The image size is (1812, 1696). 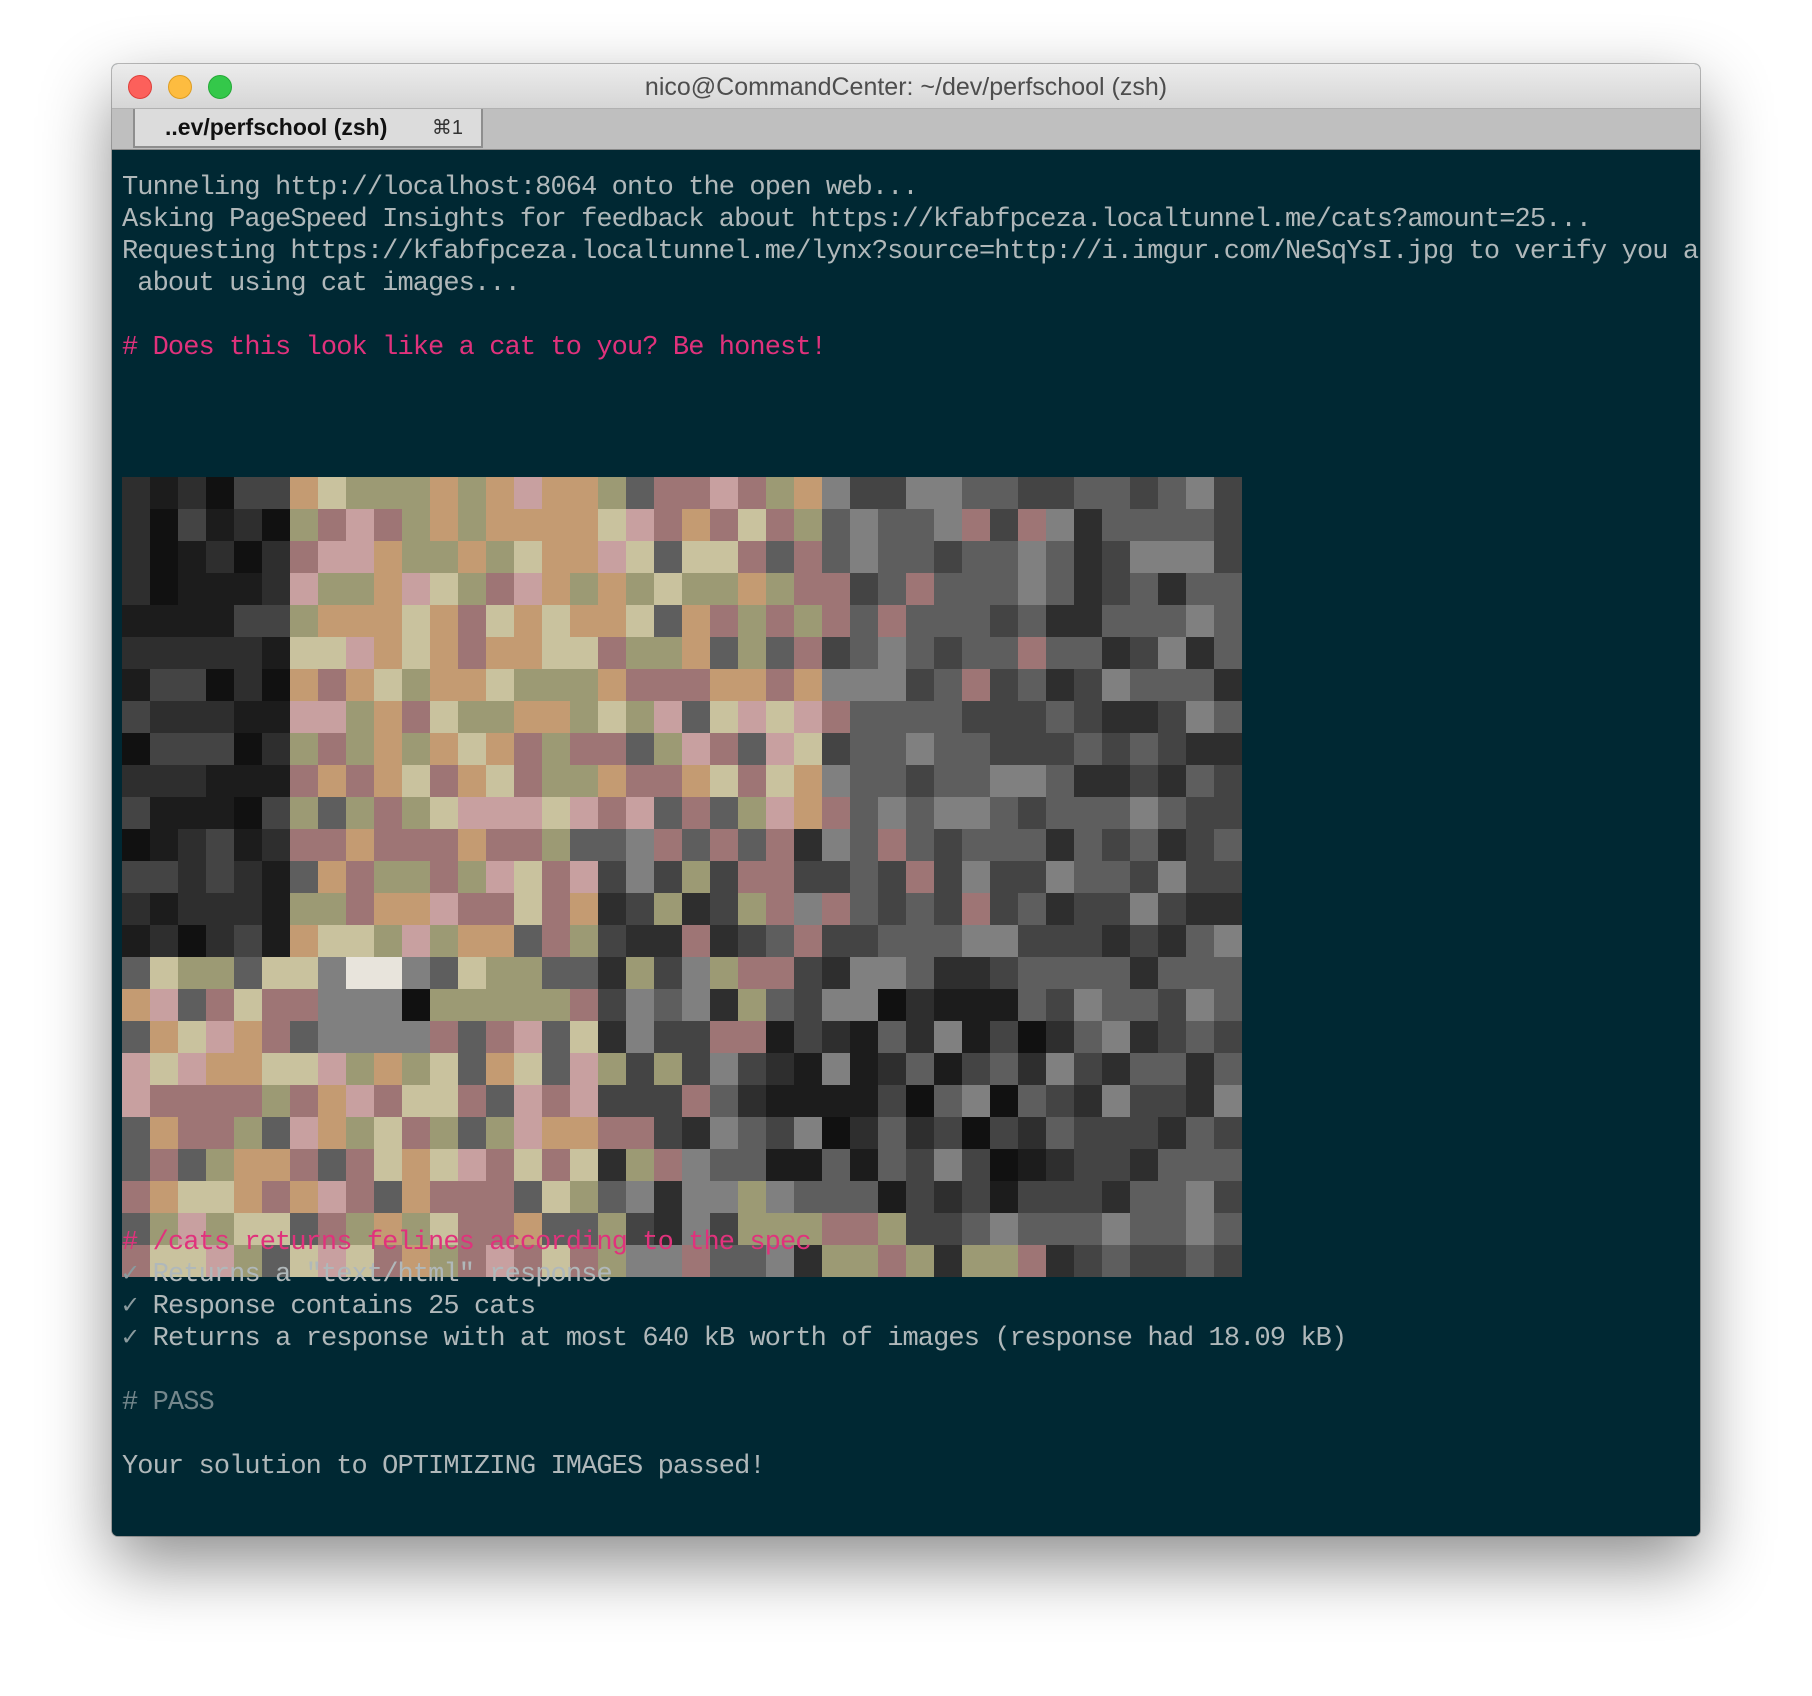 What do you see at coordinates (130, 1307) in the screenshot?
I see `check-icon: ✓` at bounding box center [130, 1307].